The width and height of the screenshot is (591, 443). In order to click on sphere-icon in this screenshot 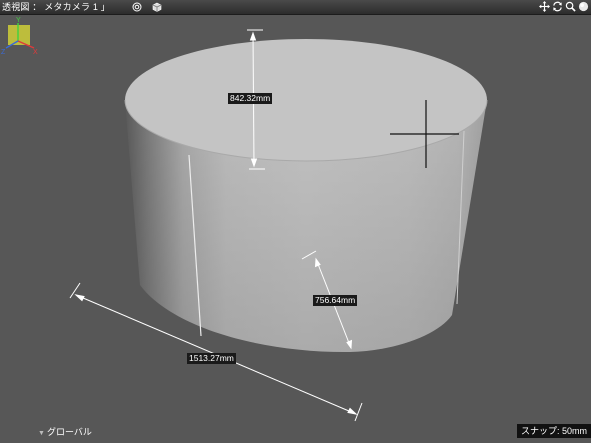, I will do `click(583, 6)`.